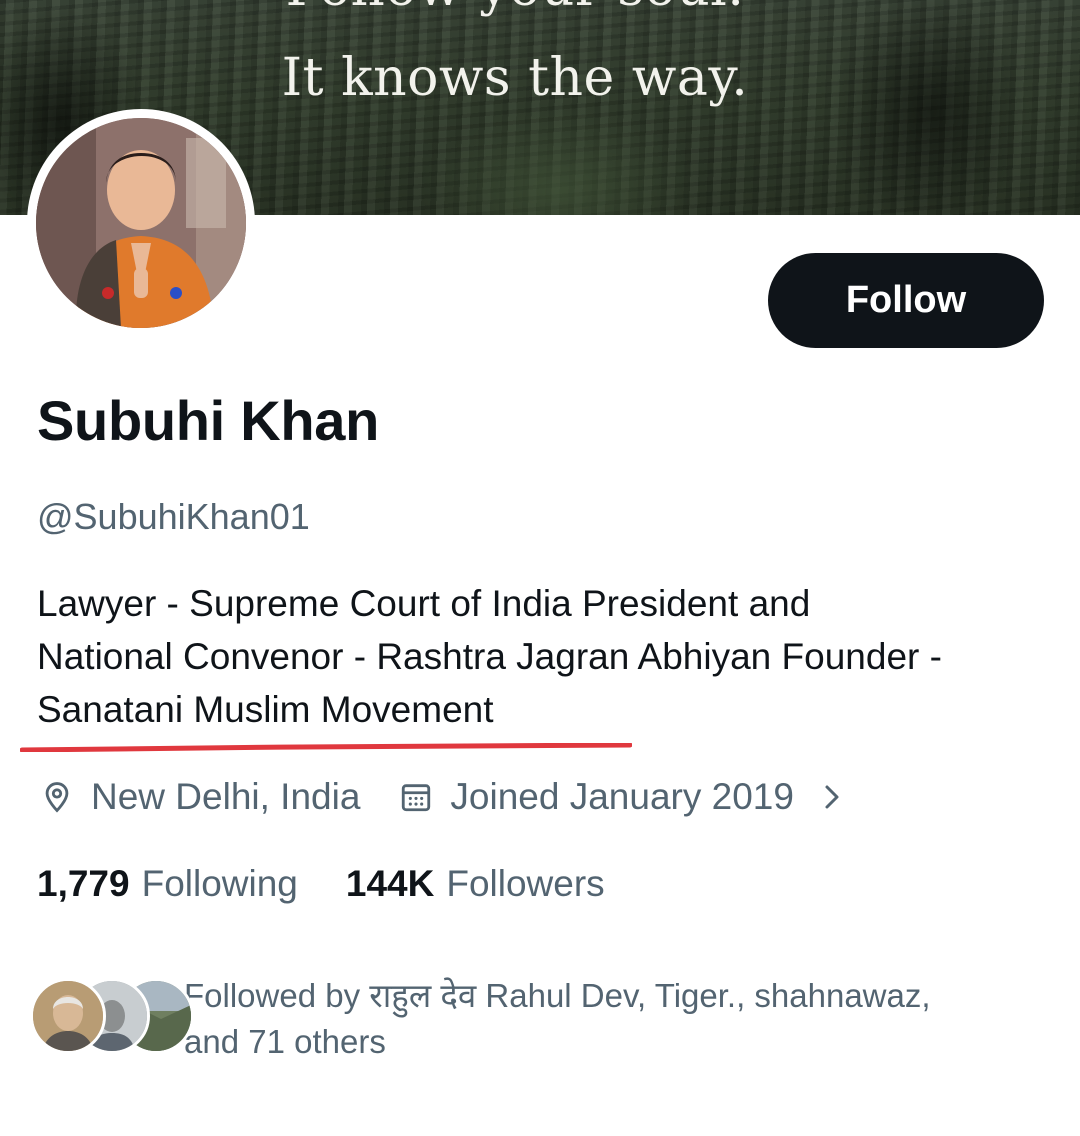  What do you see at coordinates (390, 883) in the screenshot?
I see `followers-count: 144K` at bounding box center [390, 883].